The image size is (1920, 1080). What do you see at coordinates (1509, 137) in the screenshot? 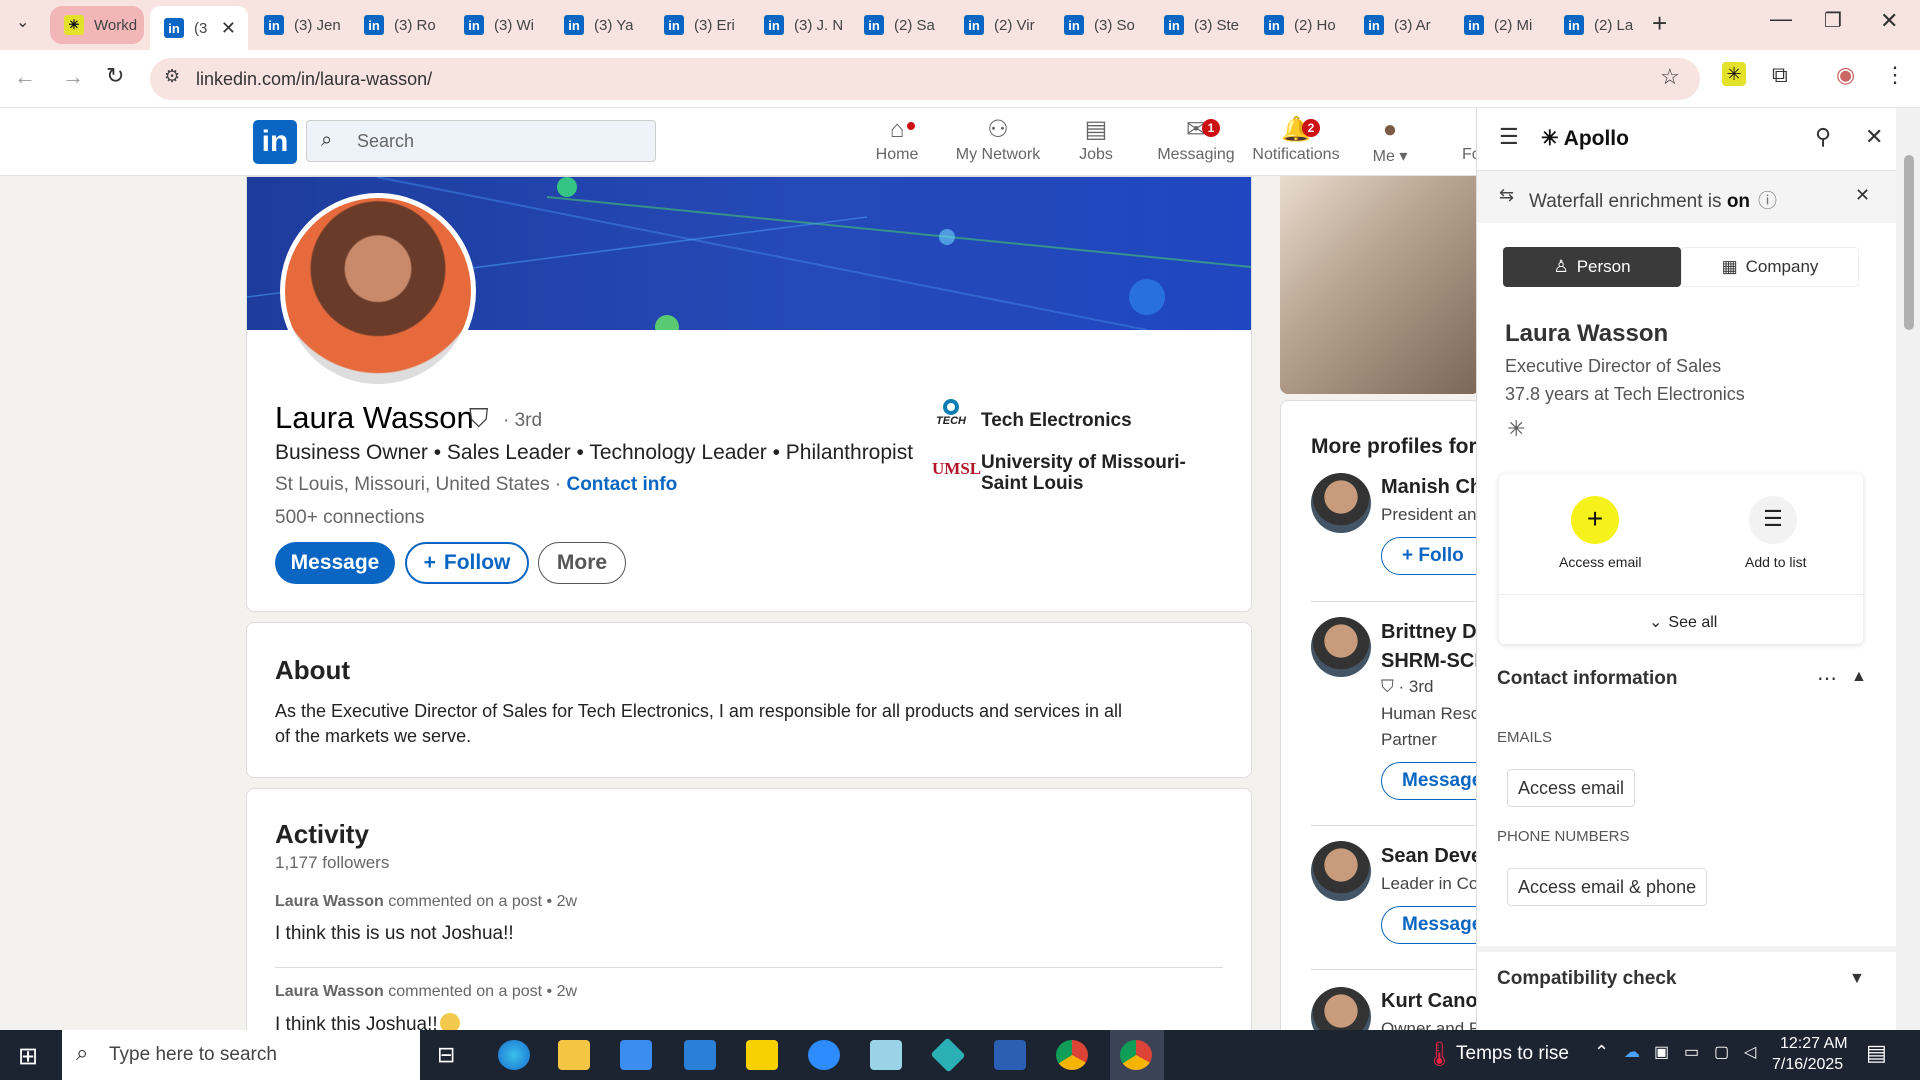
I see `hamburger-menu-icon: ☰` at bounding box center [1509, 137].